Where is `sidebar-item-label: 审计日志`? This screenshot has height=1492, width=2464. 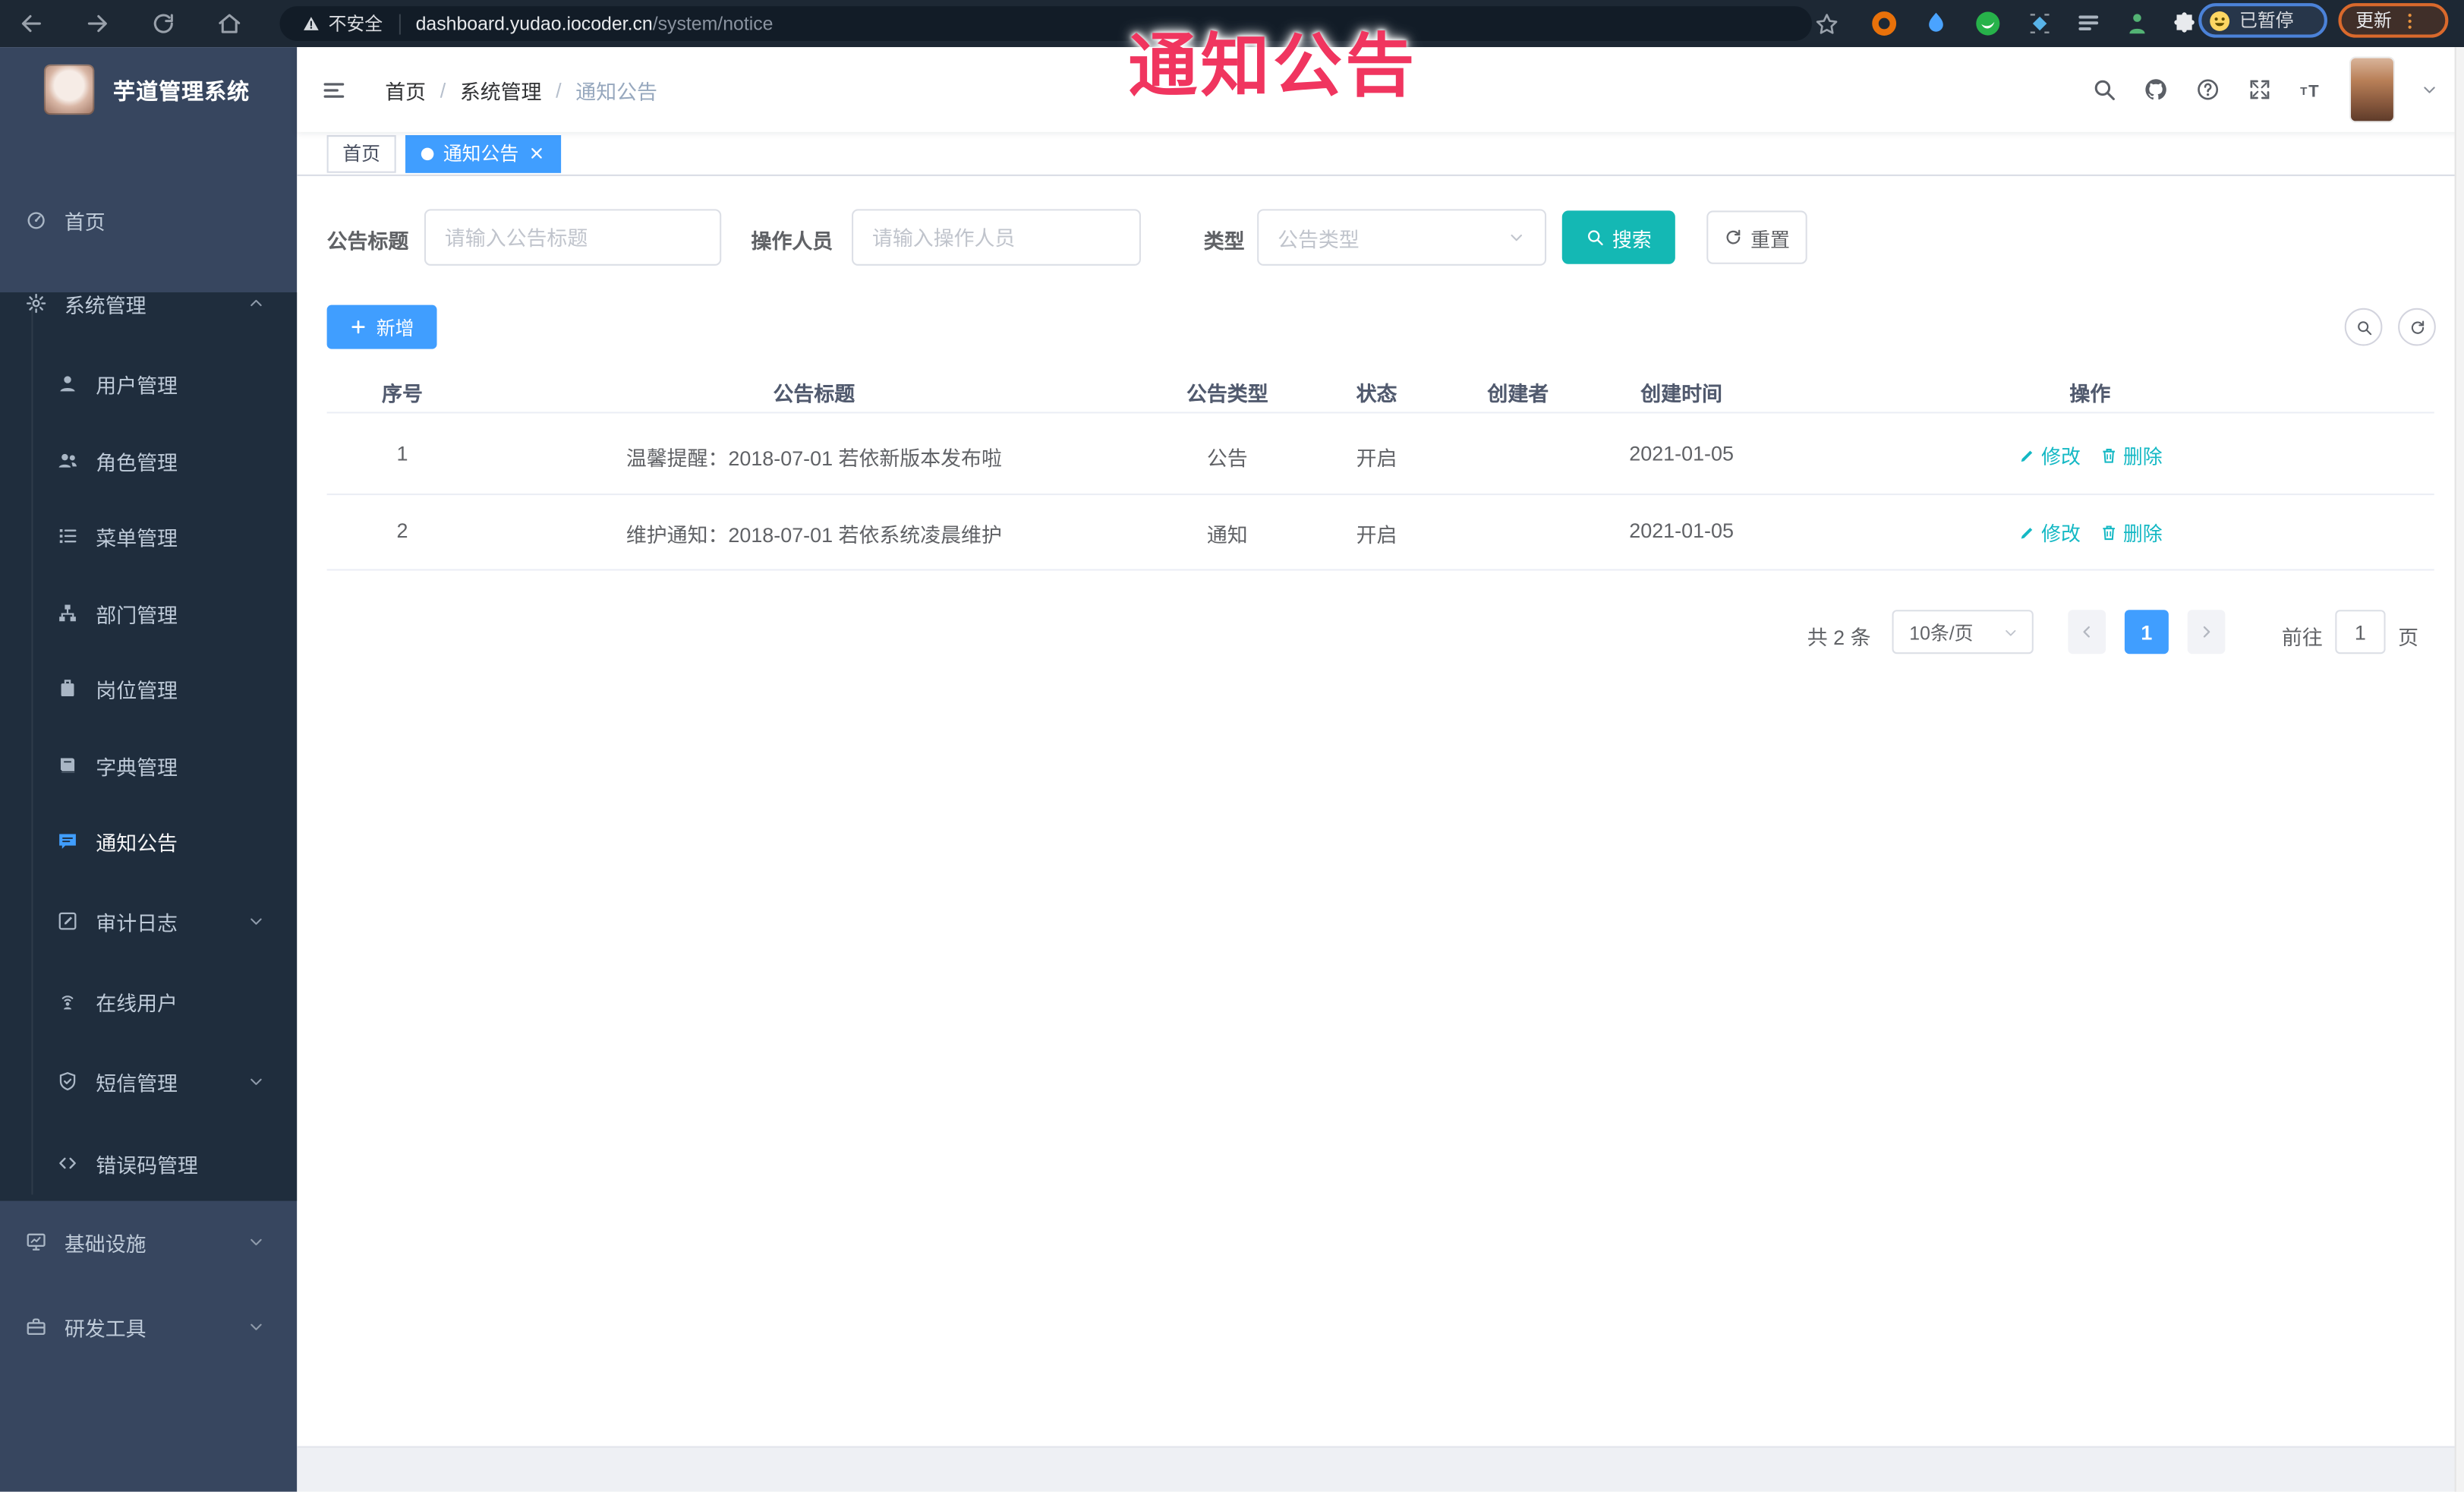 sidebar-item-label: 审计日志 is located at coordinates (137, 922).